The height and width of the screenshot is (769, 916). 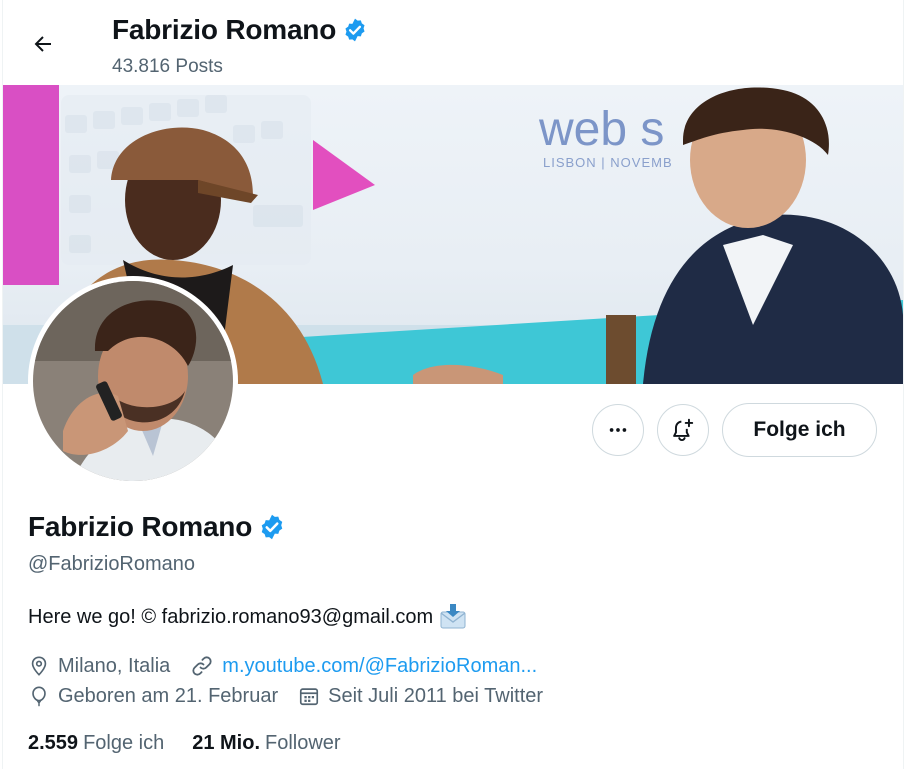 I want to click on header-name: Fabrizio Romano, so click(x=224, y=29).